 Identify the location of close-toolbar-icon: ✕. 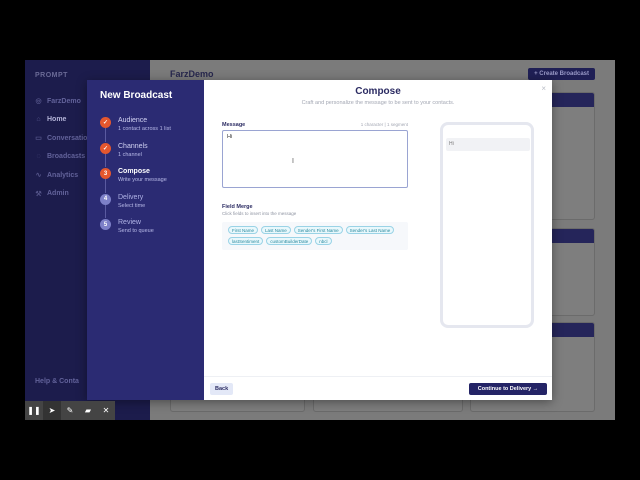
(106, 410).